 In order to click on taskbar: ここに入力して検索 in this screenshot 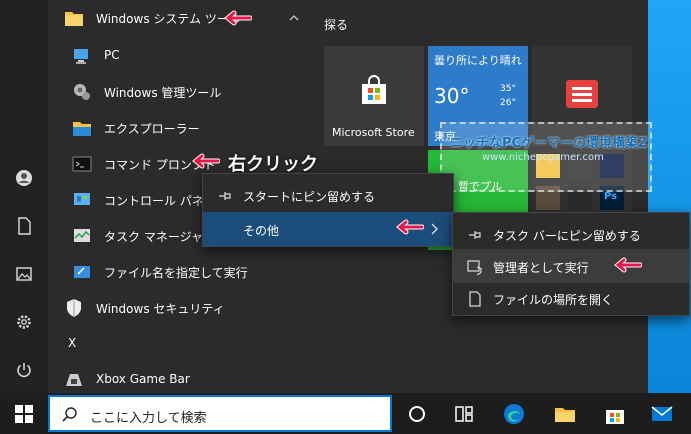, I will do `click(345, 413)`.